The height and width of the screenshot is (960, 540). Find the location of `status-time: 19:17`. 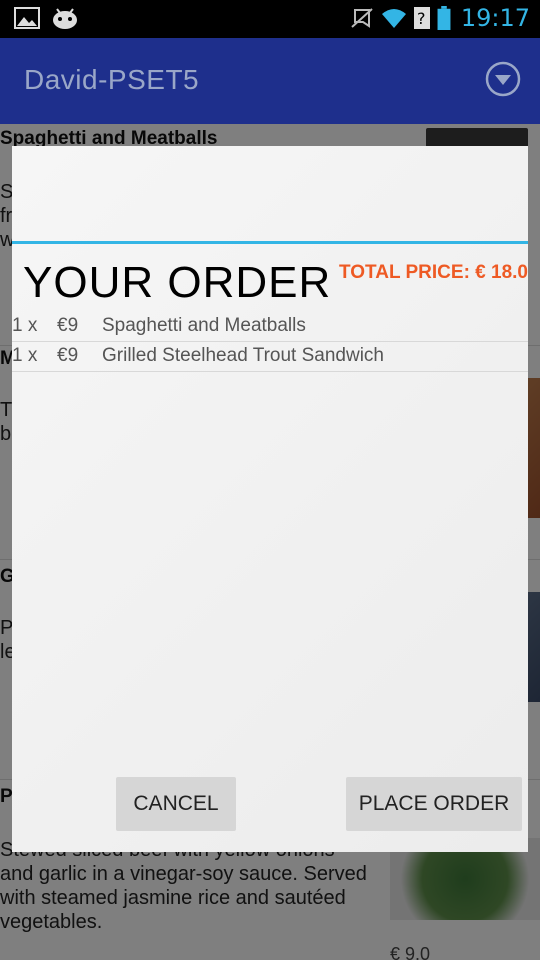

status-time: 19:17 is located at coordinates (495, 18).